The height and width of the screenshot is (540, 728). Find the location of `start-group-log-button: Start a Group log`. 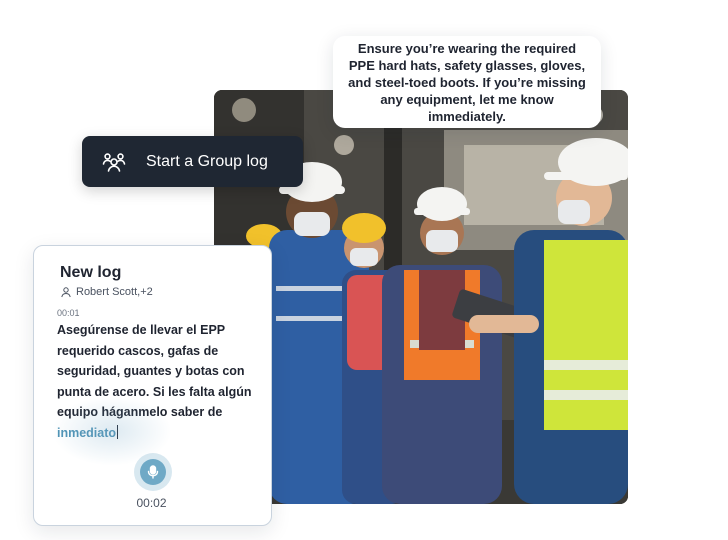

start-group-log-button: Start a Group log is located at coordinates (192, 161).